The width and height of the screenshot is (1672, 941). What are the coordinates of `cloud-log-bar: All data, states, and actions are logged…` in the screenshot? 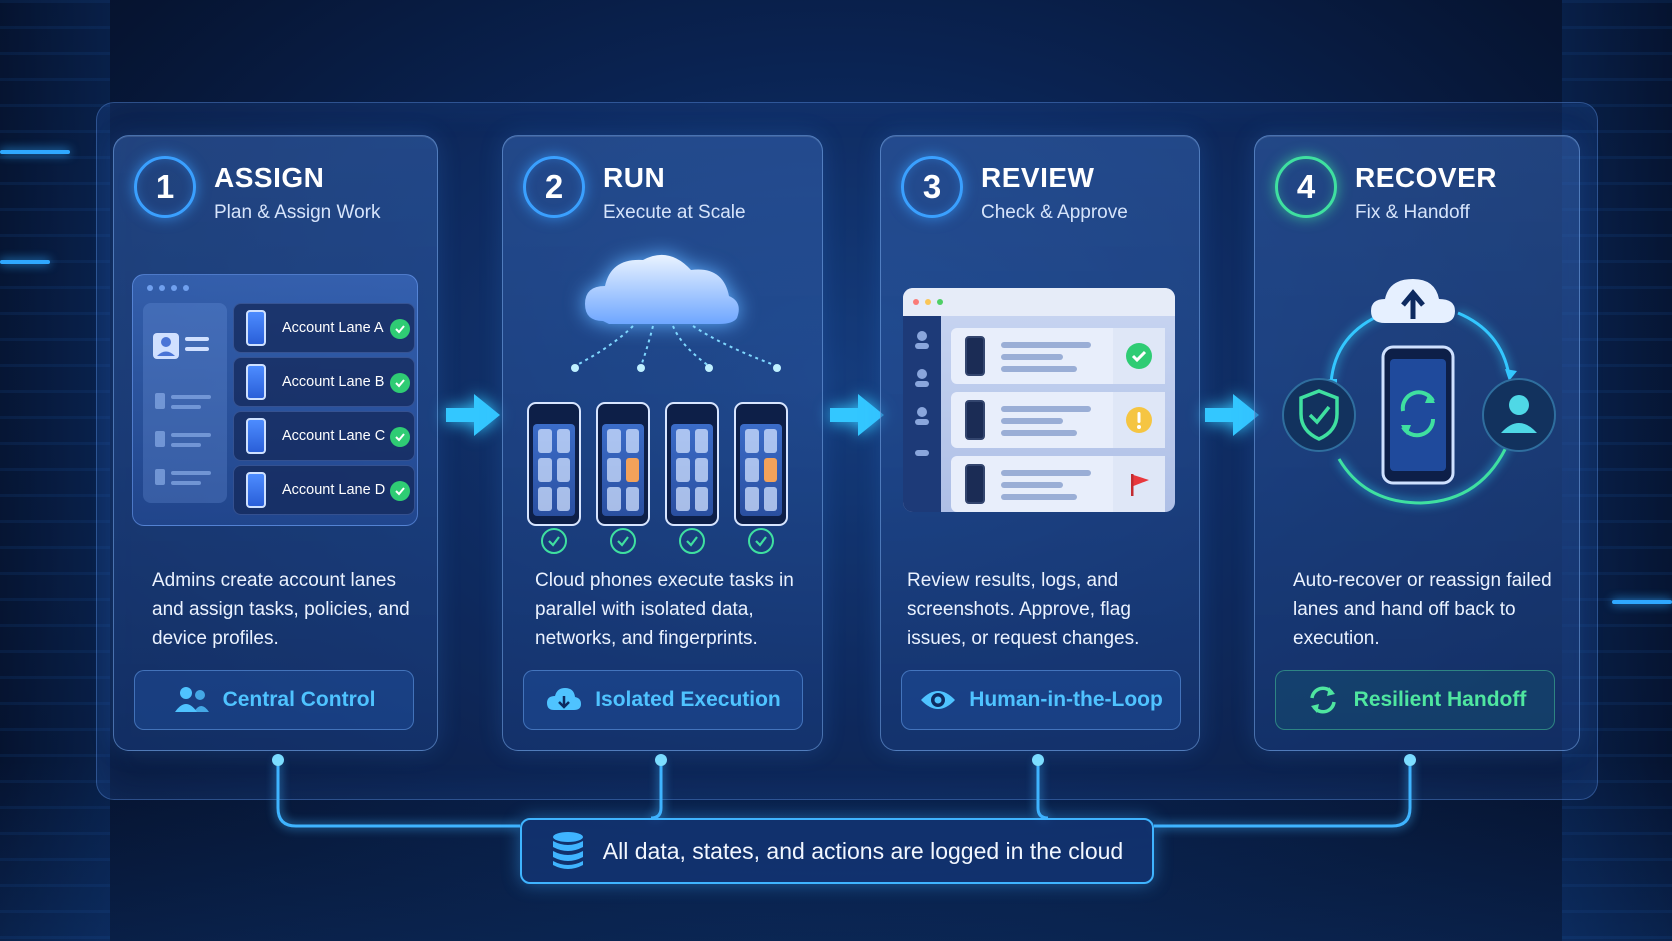 It's located at (837, 851).